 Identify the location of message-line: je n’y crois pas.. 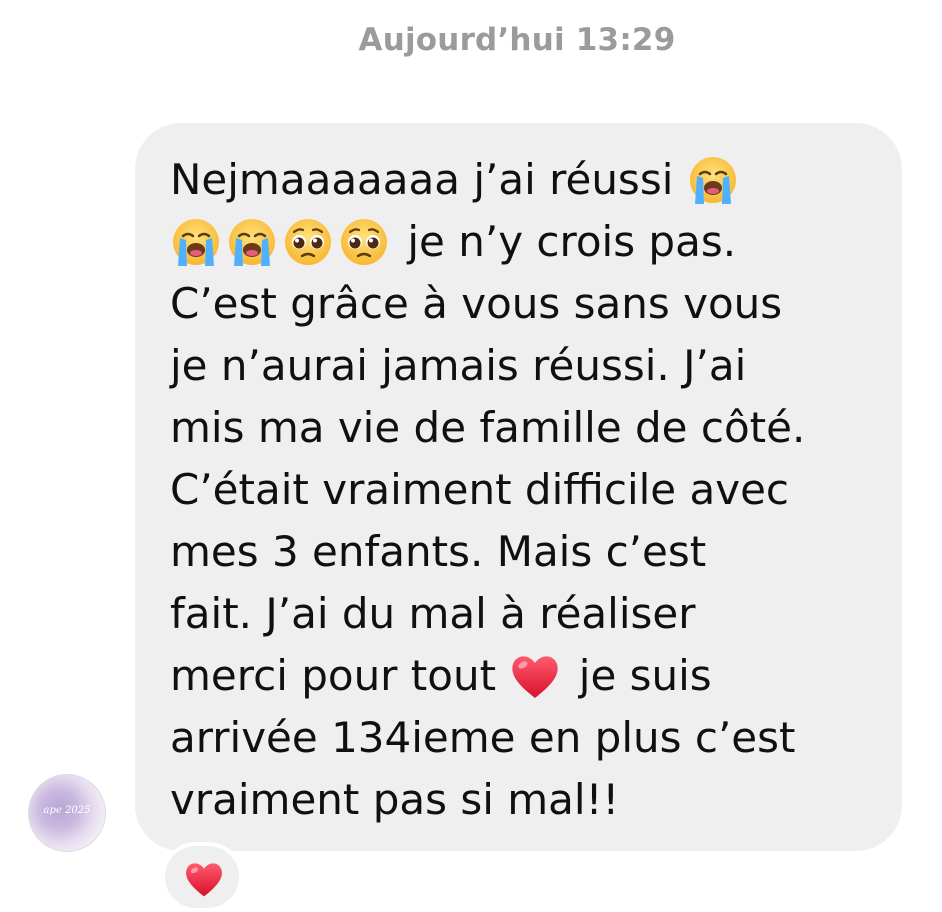
(526, 242).